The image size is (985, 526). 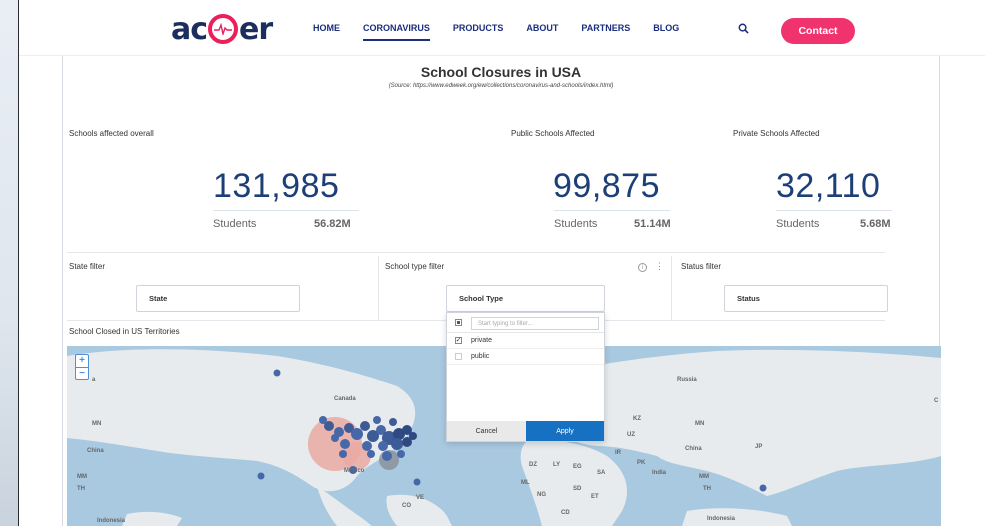 I want to click on map-label-mexico: Mexico, so click(x=354, y=471).